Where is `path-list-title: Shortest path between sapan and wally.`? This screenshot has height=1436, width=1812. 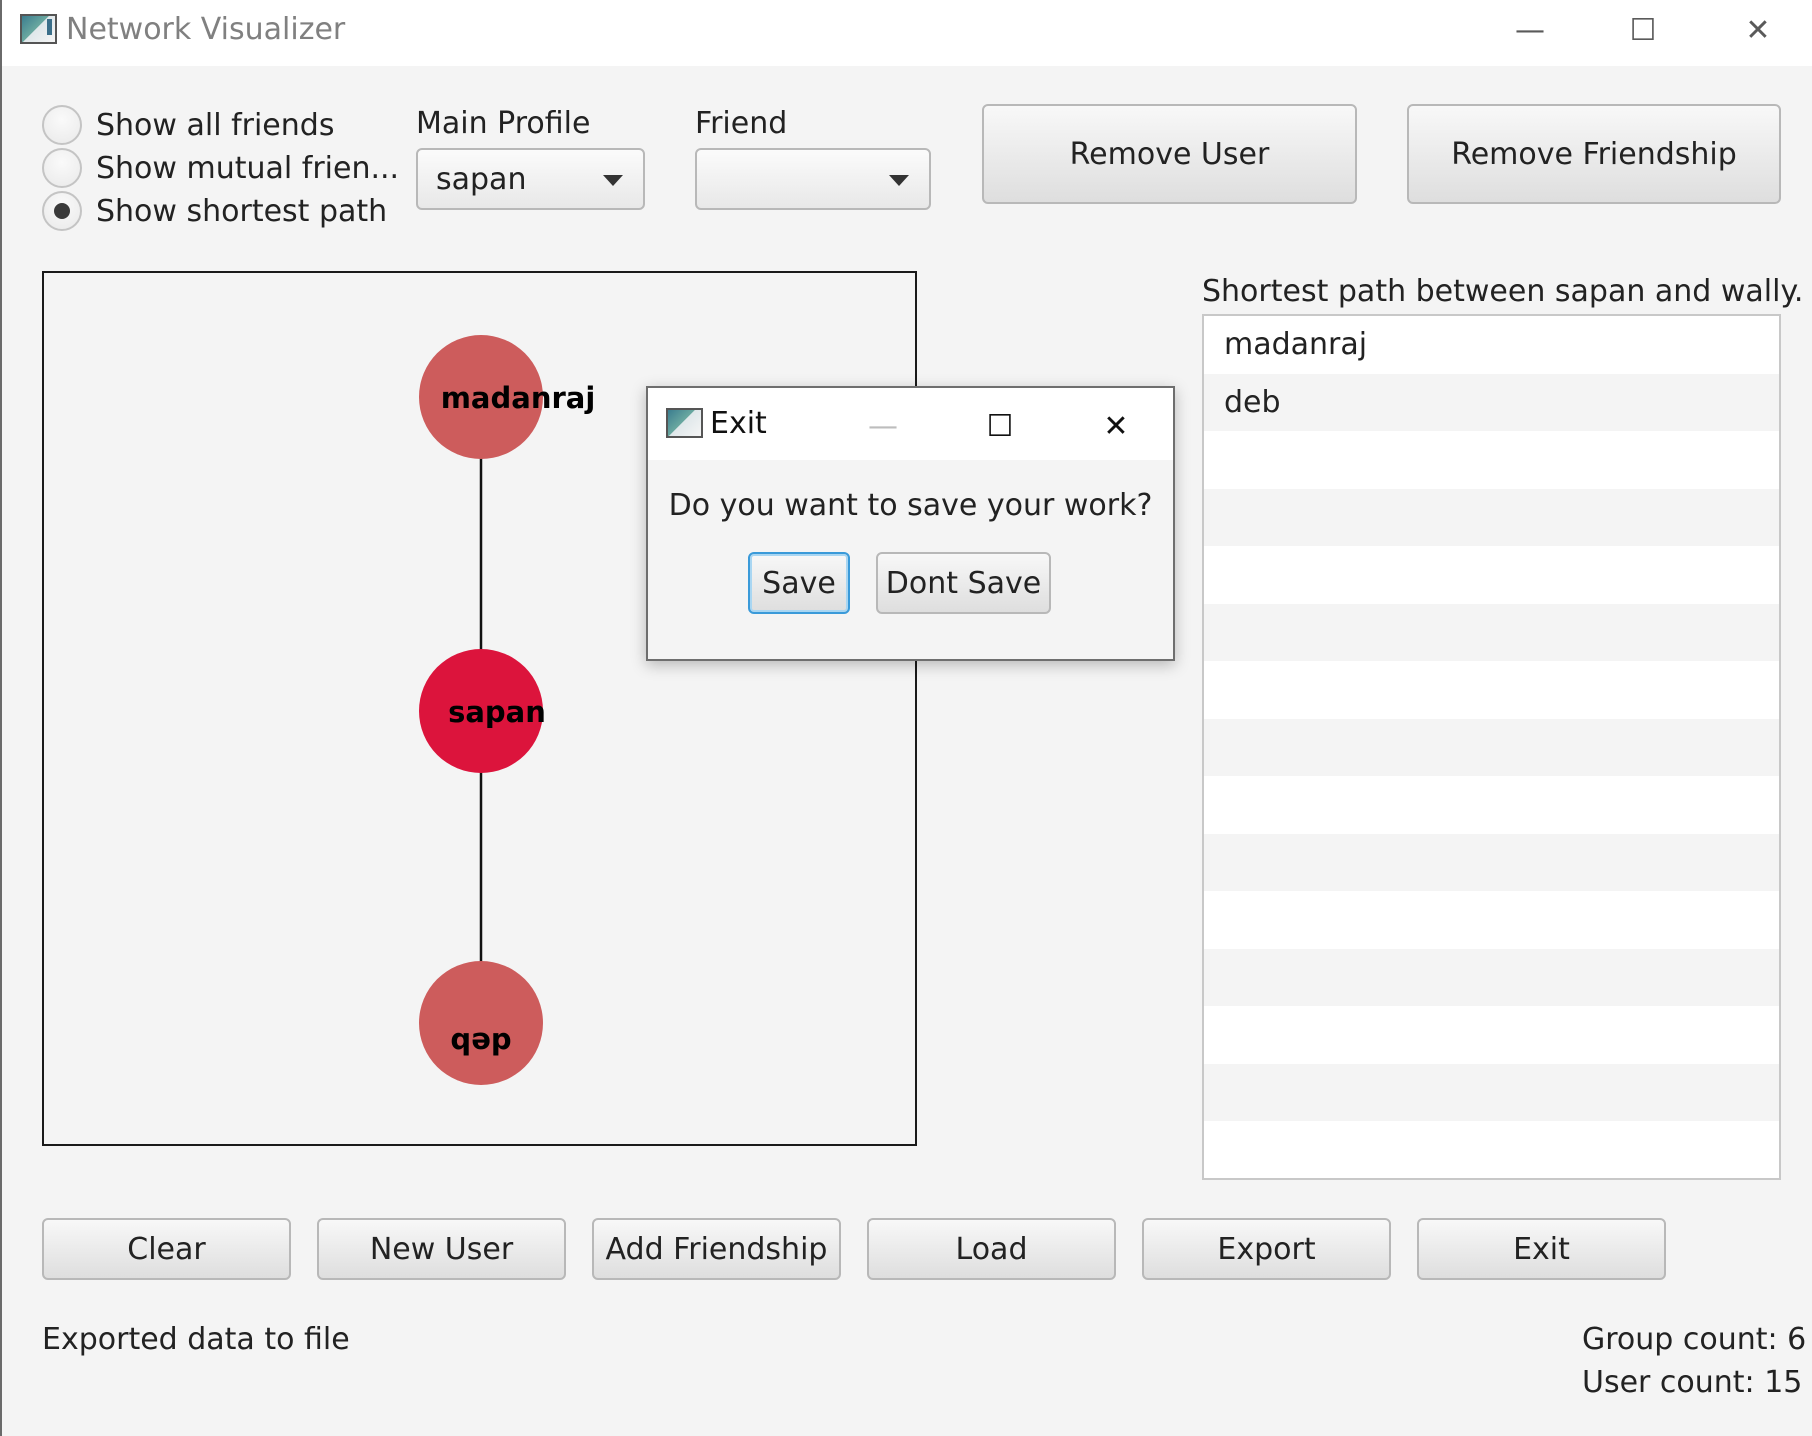
path-list-title: Shortest path between sapan and wally. is located at coordinates (1503, 291).